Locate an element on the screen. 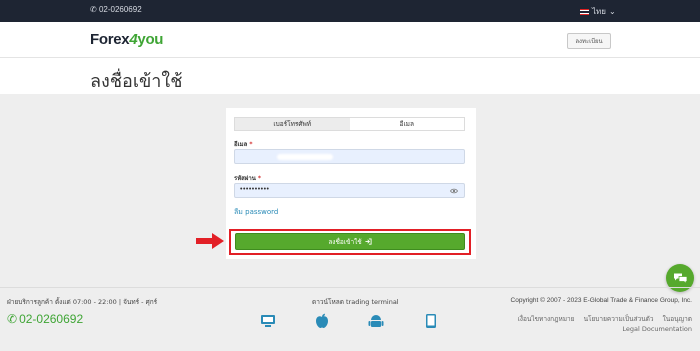 The image size is (700, 351). password-label-text: รหัสผ่าน is located at coordinates (245, 178).